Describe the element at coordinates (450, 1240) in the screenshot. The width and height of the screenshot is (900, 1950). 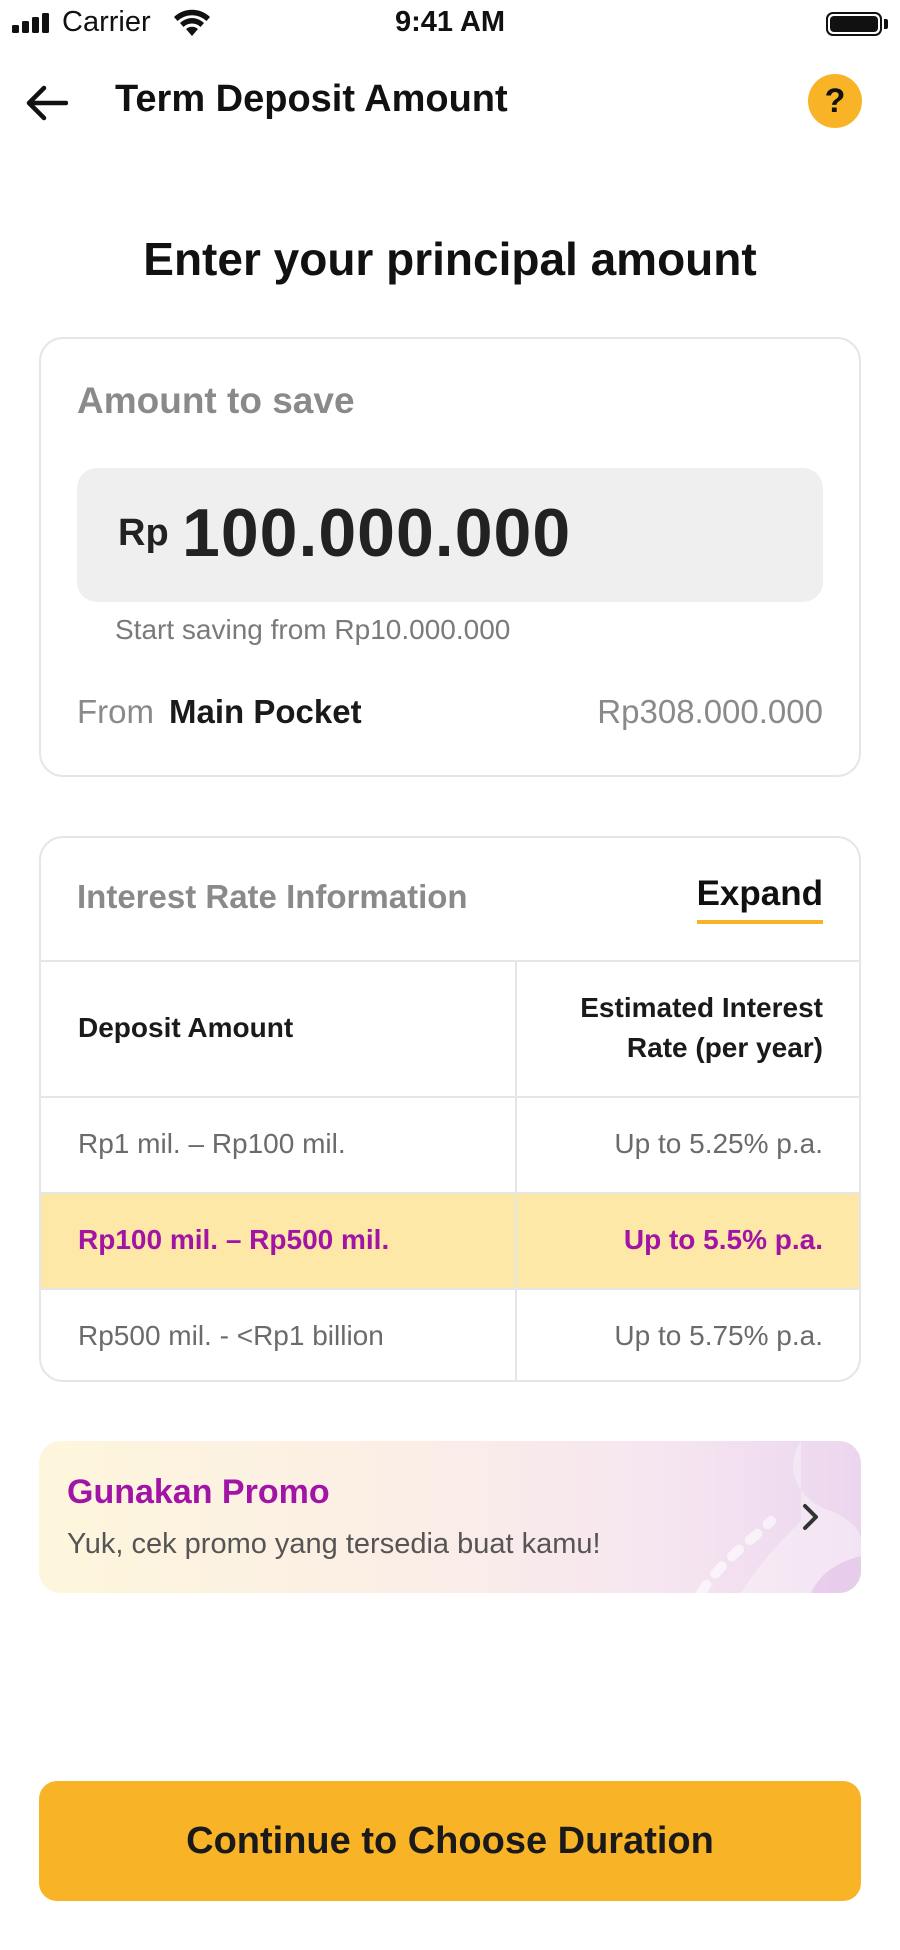
I see `table-row-highlighted: Rp100 mil. – Rp500 mil. Up to 5.5% p.a.` at that location.